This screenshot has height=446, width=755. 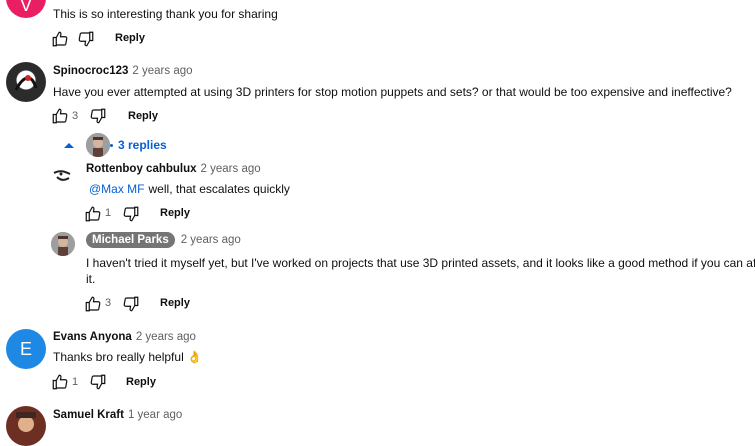 I want to click on dot-separator, so click(x=111, y=145).